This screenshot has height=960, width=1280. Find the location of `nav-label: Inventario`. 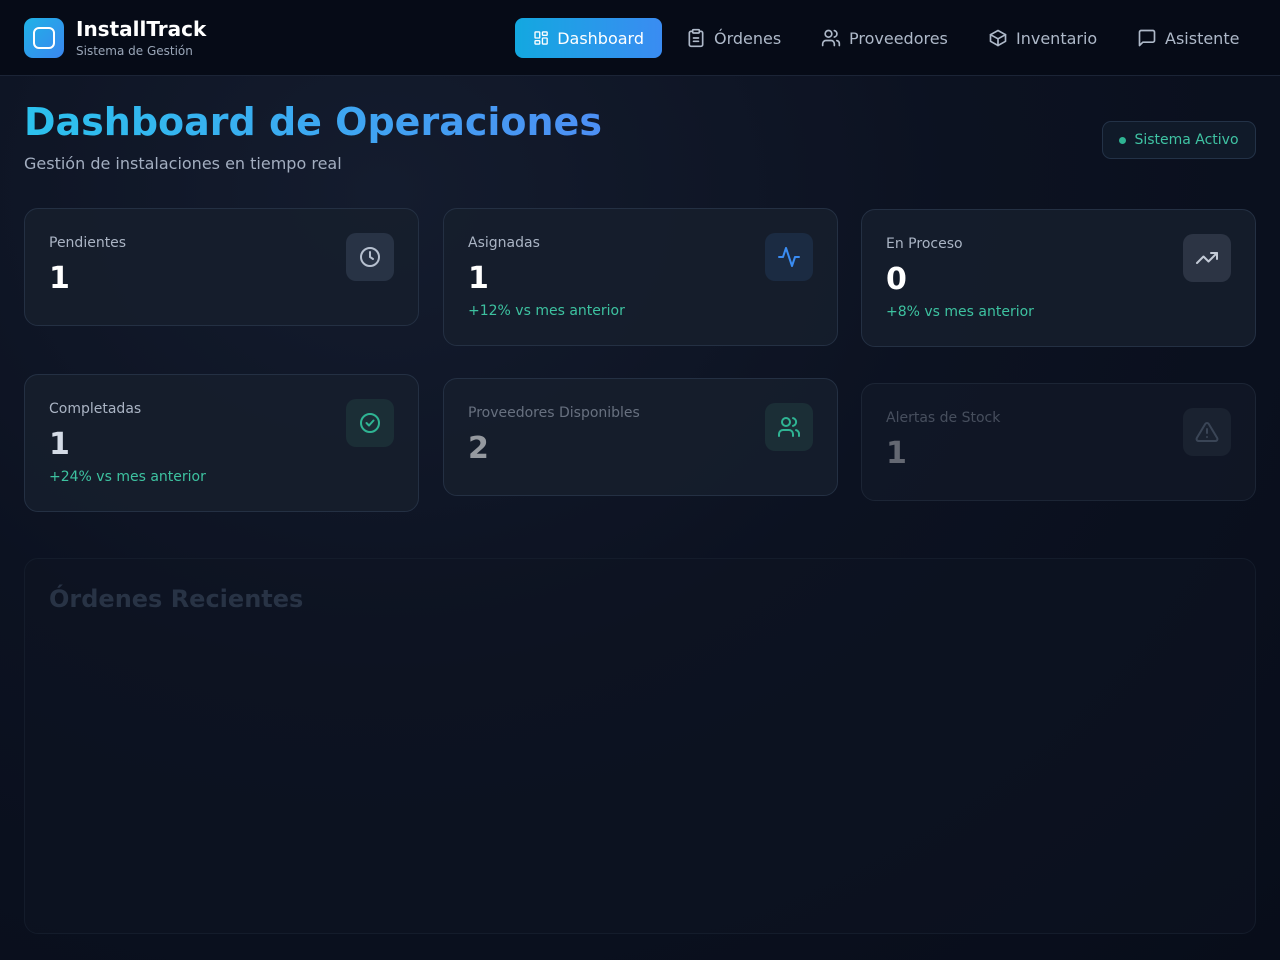

nav-label: Inventario is located at coordinates (1057, 38).